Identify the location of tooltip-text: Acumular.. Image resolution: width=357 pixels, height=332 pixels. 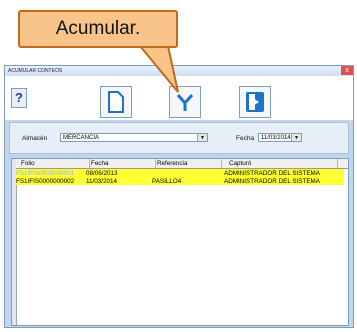
(98, 28).